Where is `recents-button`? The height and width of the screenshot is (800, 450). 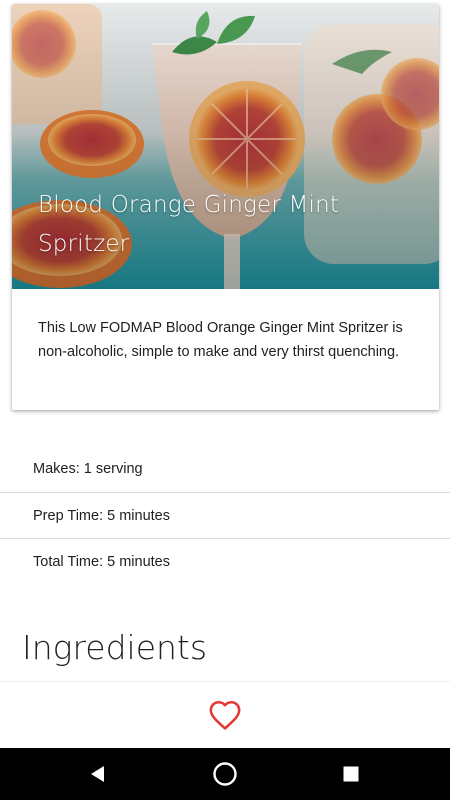
recents-button is located at coordinates (351, 774).